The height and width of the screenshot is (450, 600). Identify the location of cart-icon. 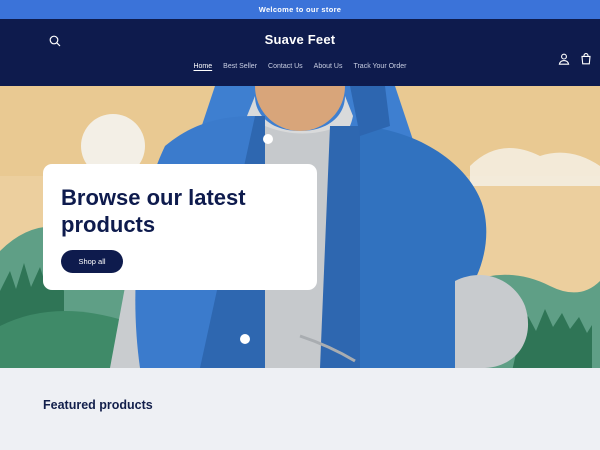
(586, 59).